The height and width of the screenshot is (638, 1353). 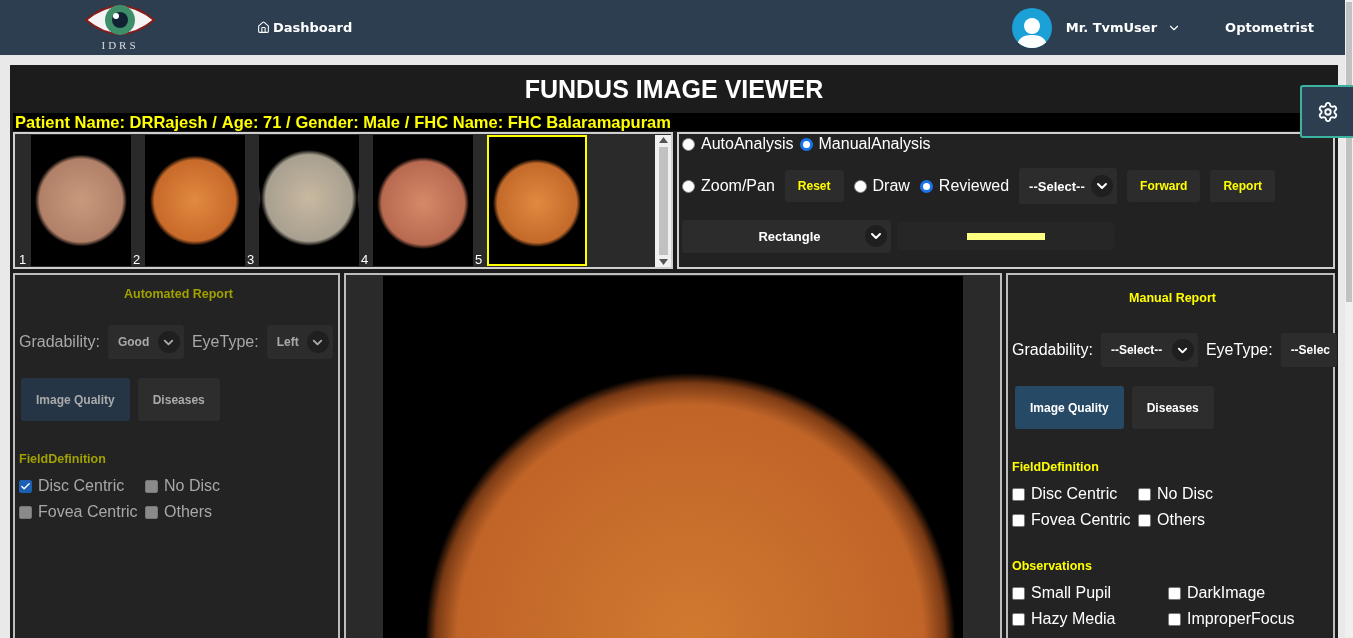 I want to click on patient-info: Patient Name: DRRajesh /, so click(x=116, y=122).